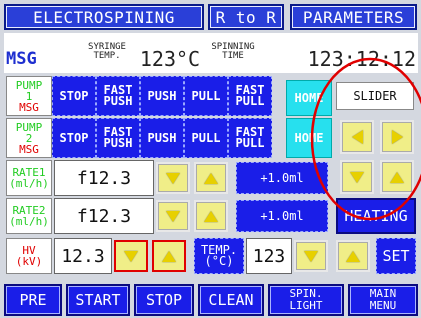 This screenshot has width=421, height=318. I want to click on pump2-pull-button: PULL, so click(206, 138).